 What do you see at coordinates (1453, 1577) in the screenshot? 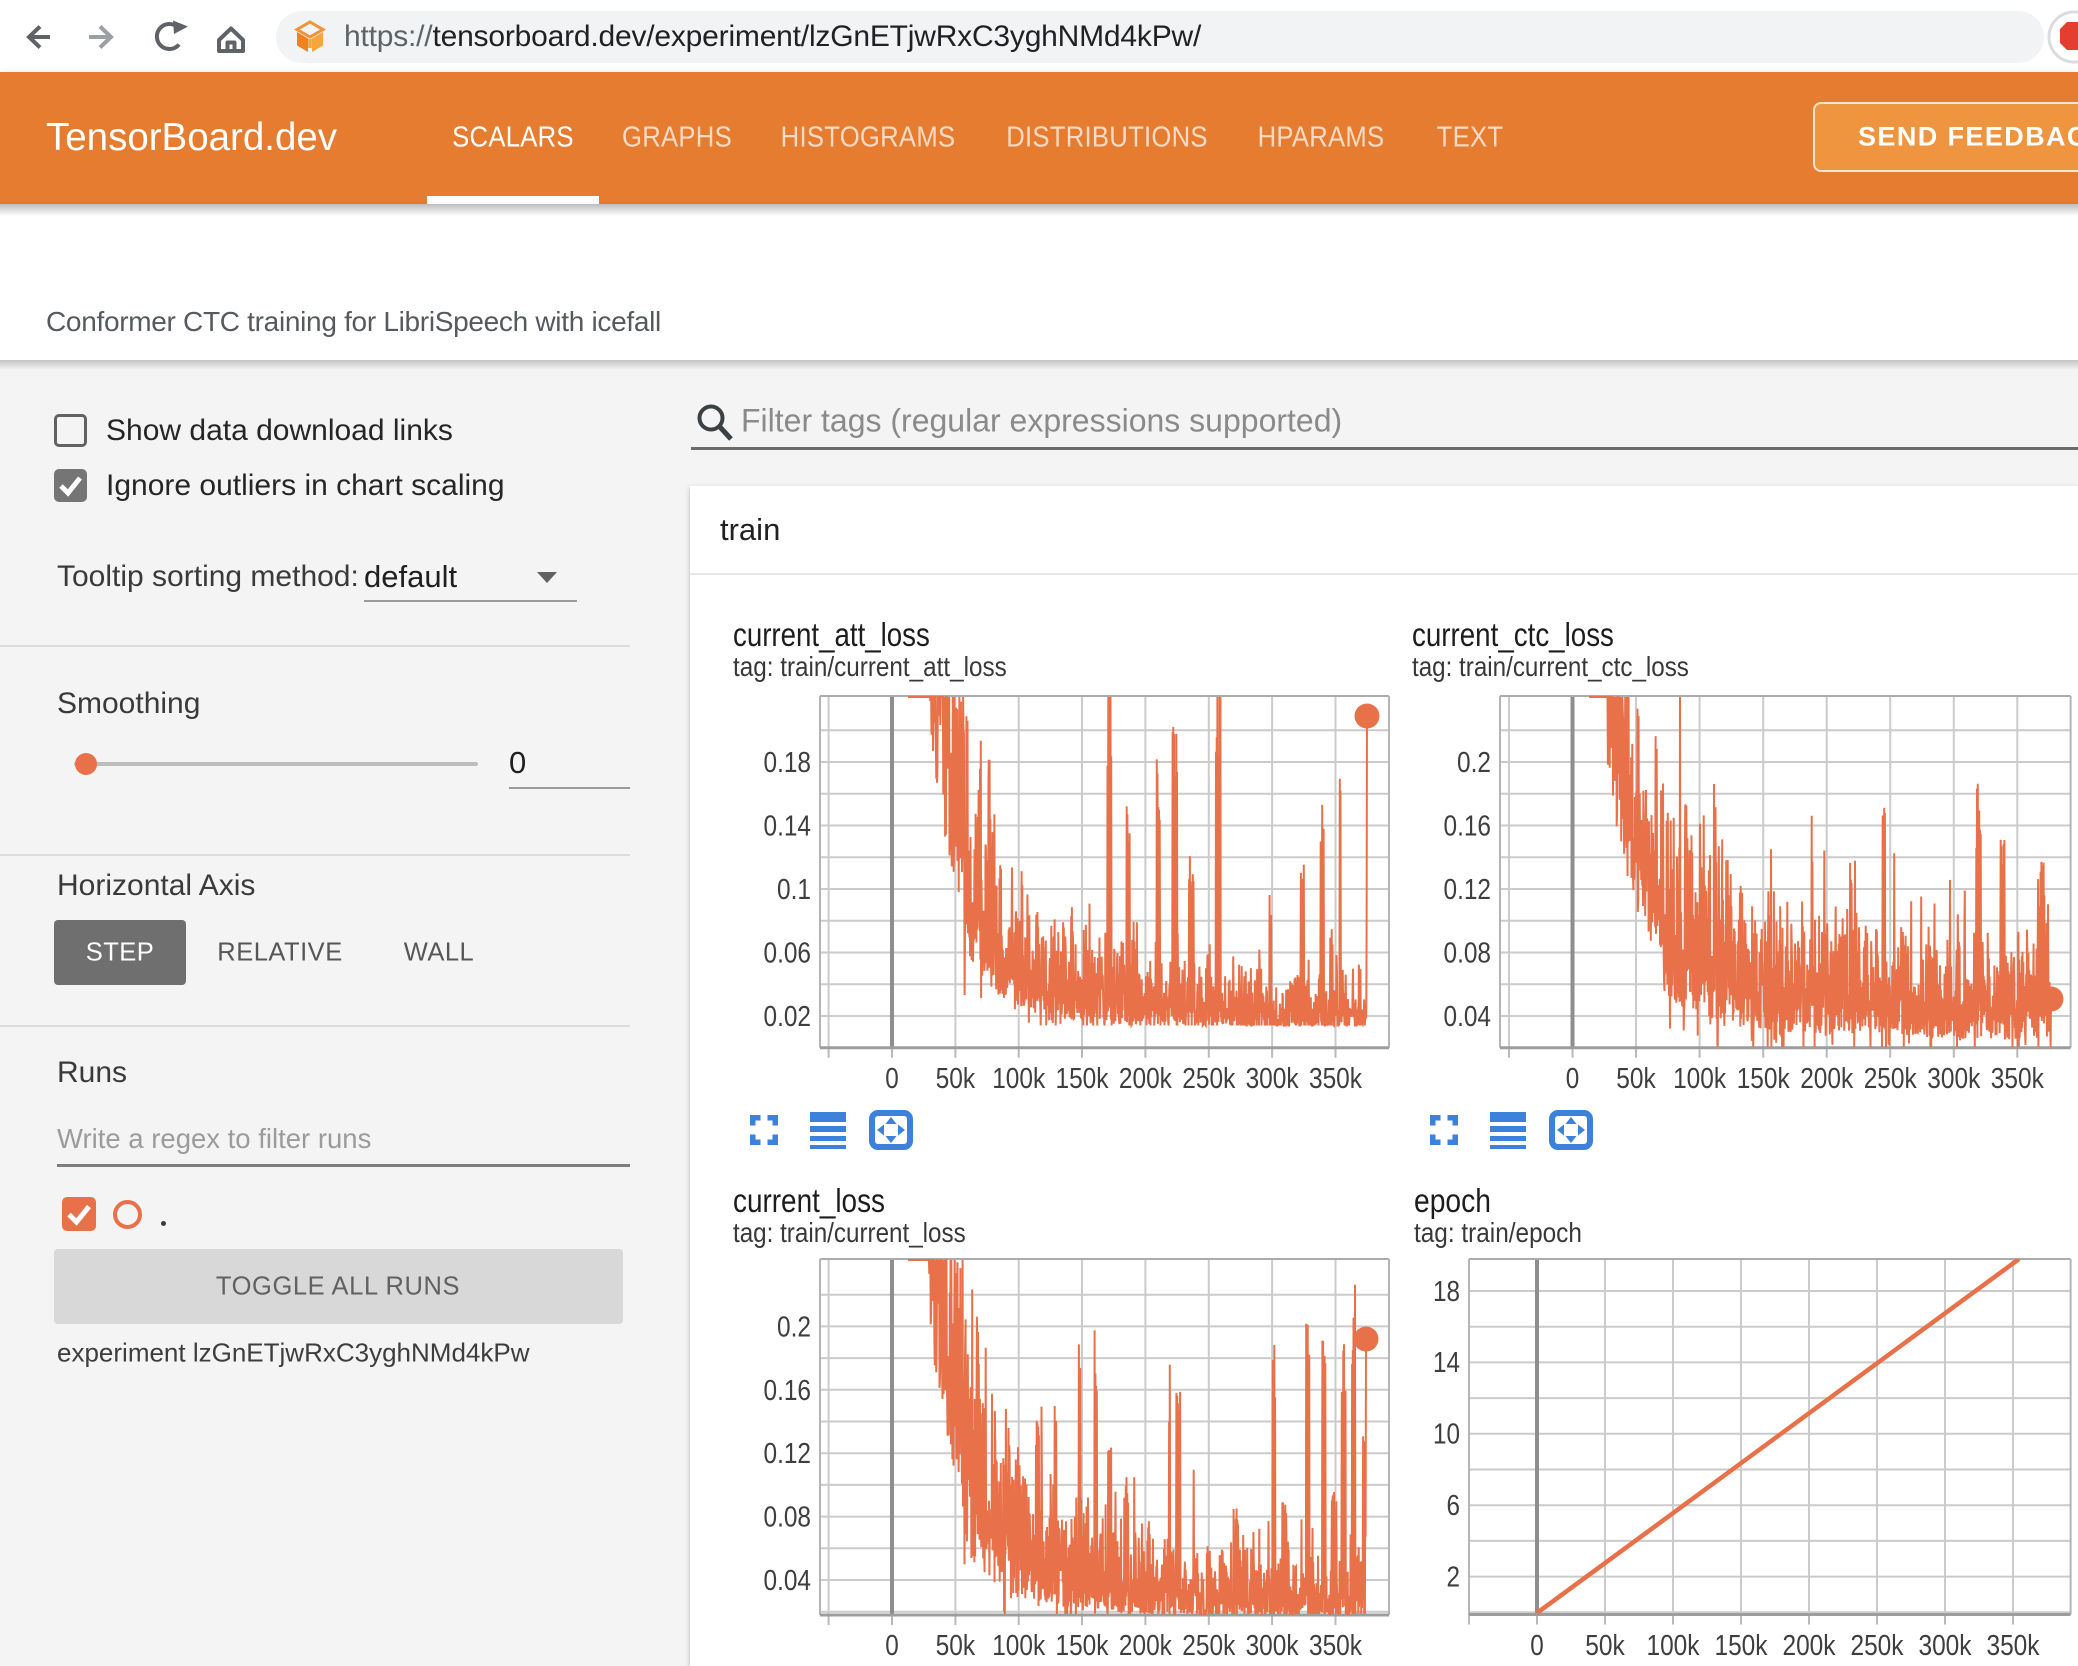
I see `svg-text: 2` at bounding box center [1453, 1577].